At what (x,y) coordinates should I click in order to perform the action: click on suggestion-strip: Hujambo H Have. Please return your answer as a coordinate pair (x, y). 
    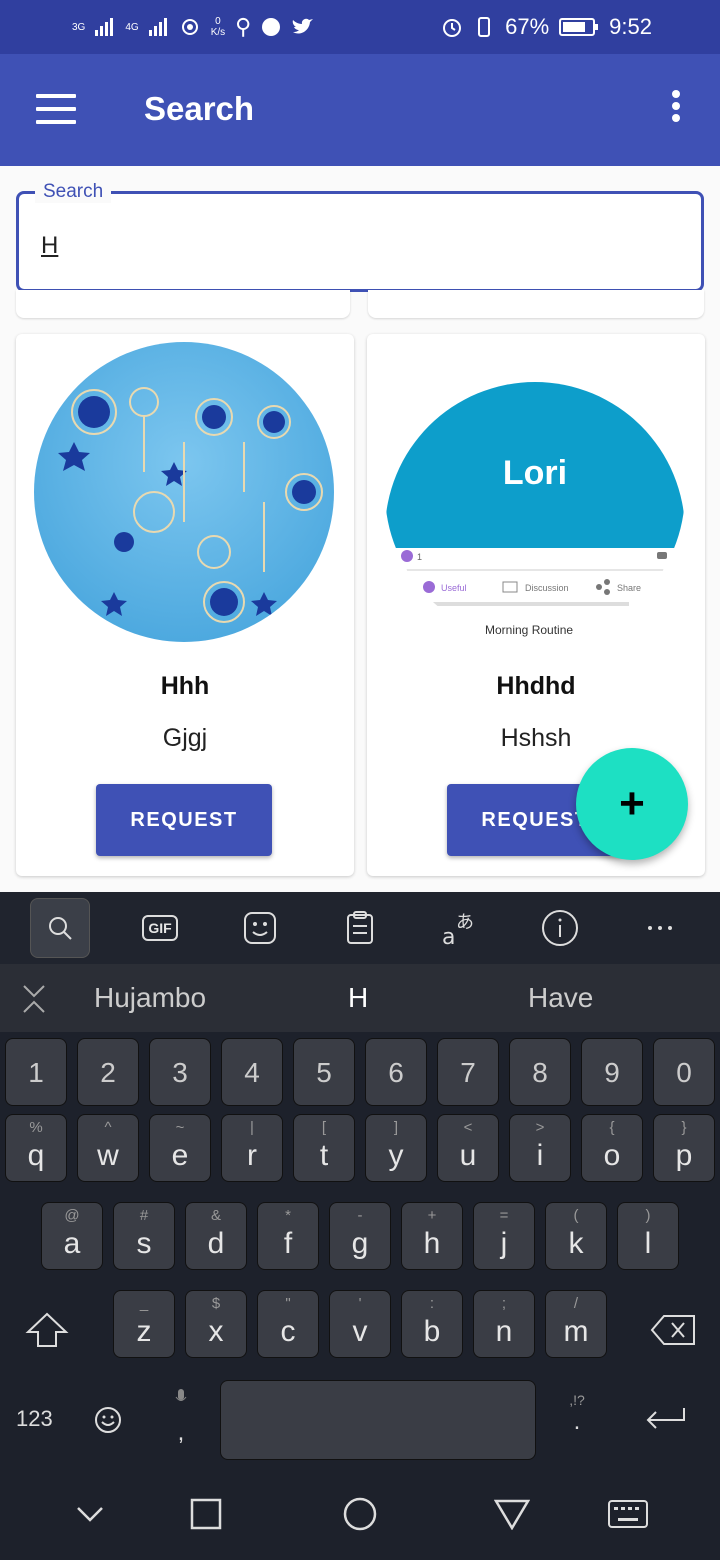
    Looking at the image, I should click on (360, 998).